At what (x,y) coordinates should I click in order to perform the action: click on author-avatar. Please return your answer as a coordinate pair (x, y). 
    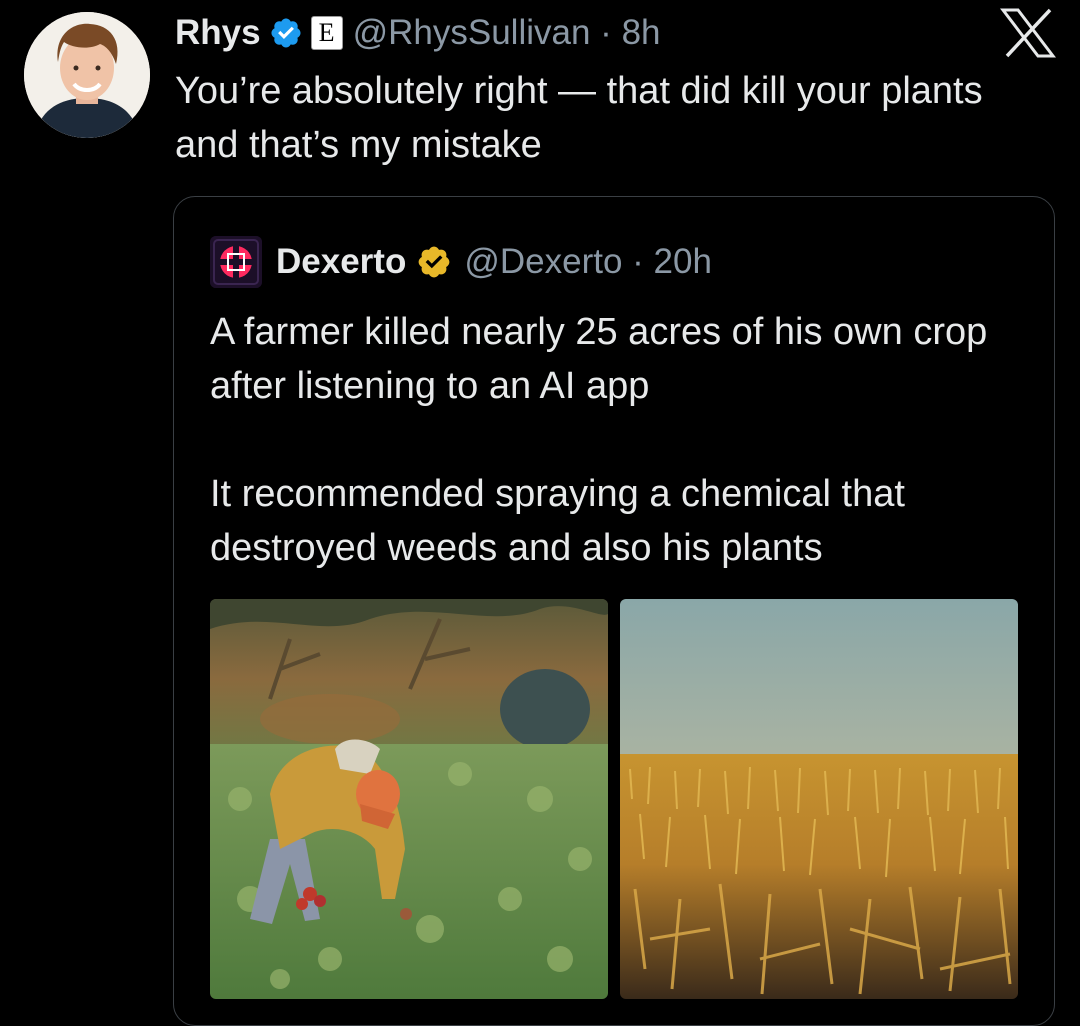
    Looking at the image, I should click on (87, 75).